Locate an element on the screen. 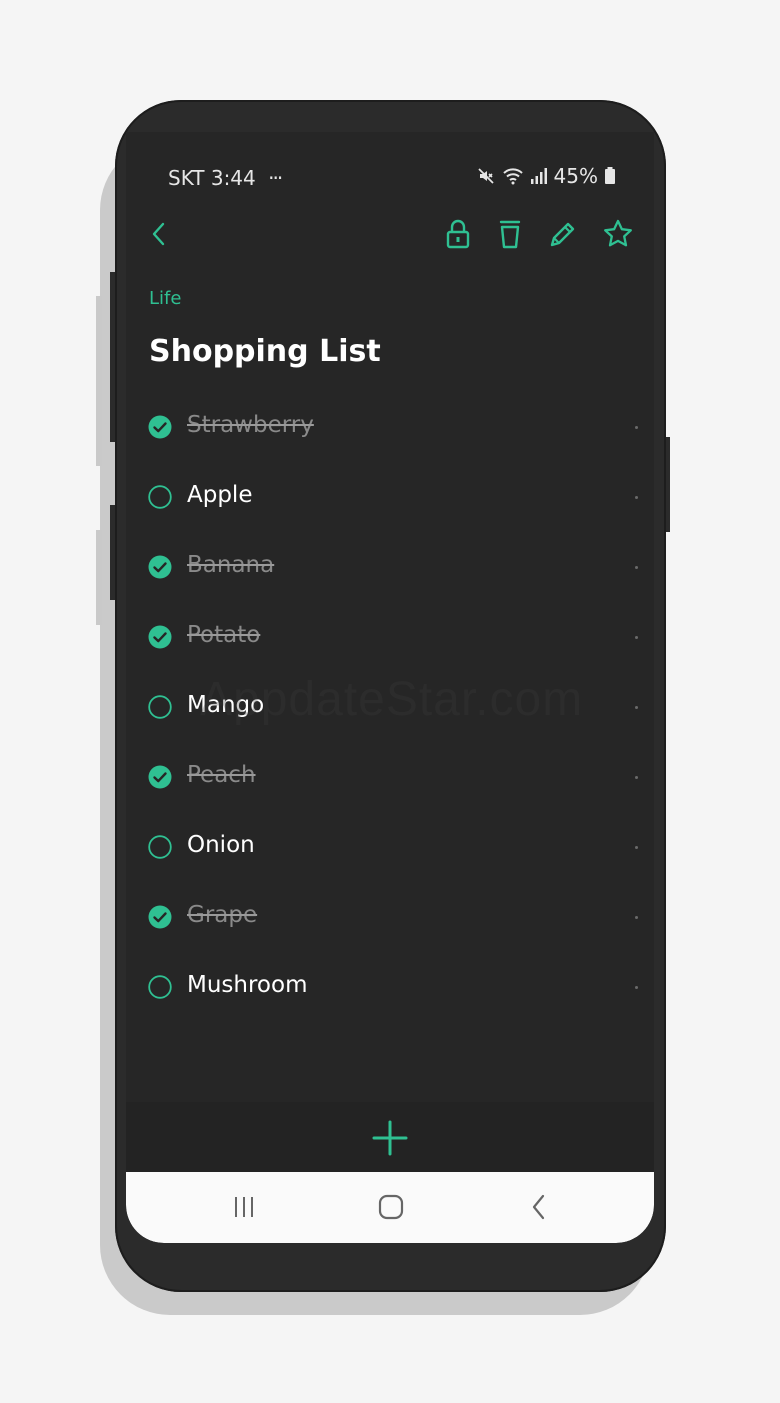  note-toolbar is located at coordinates (390, 236).